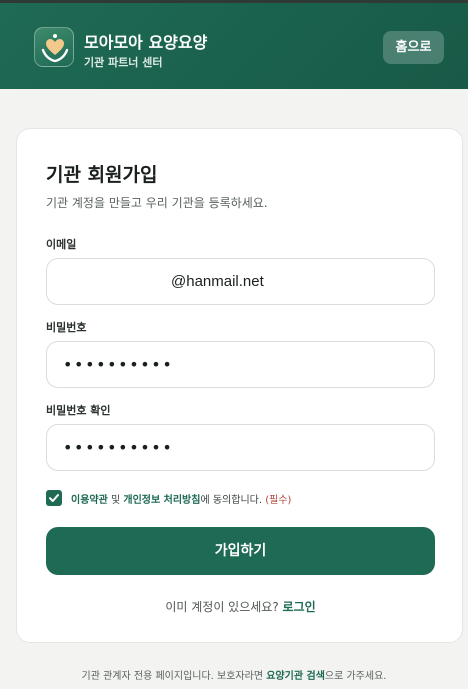 The width and height of the screenshot is (468, 689). I want to click on site-header: 모아모아 요양요양 기관 파트너 센터 홈으로, so click(234, 46).